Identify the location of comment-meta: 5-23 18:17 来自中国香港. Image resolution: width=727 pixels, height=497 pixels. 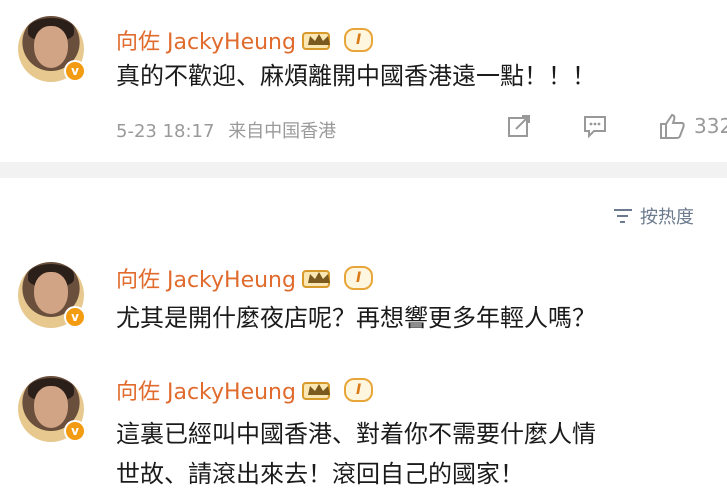
(226, 130).